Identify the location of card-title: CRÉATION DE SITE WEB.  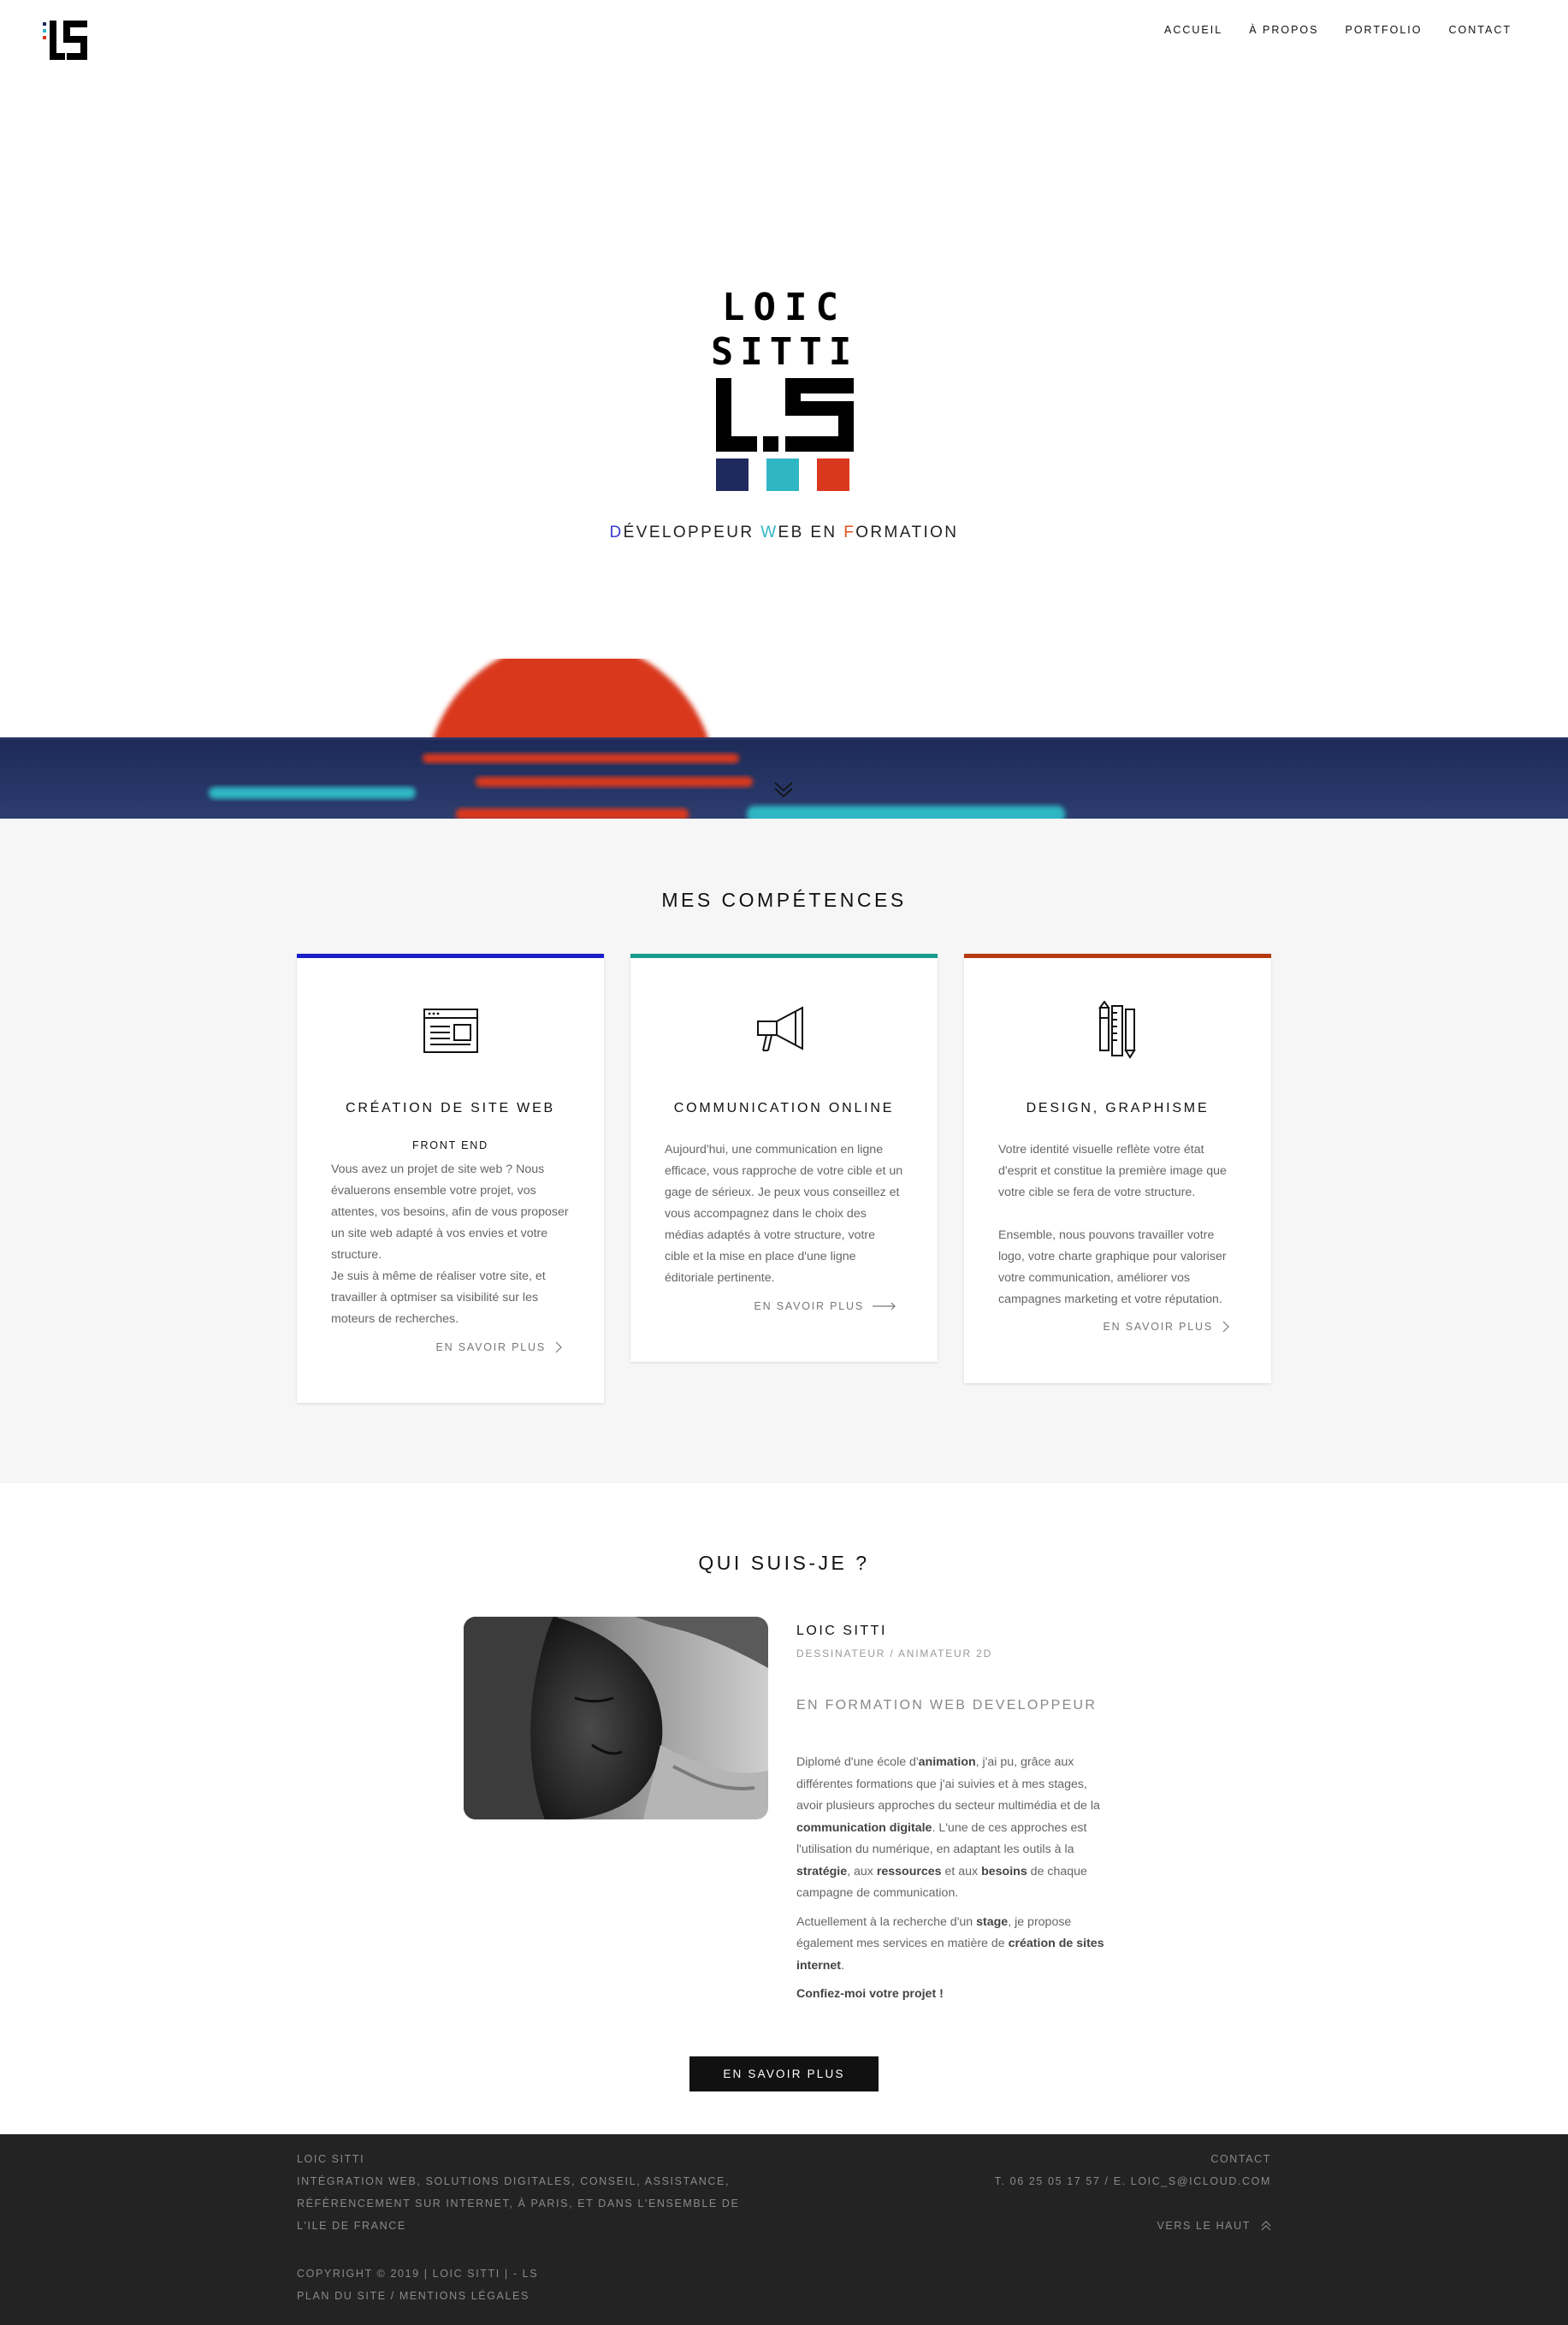
(450, 1108).